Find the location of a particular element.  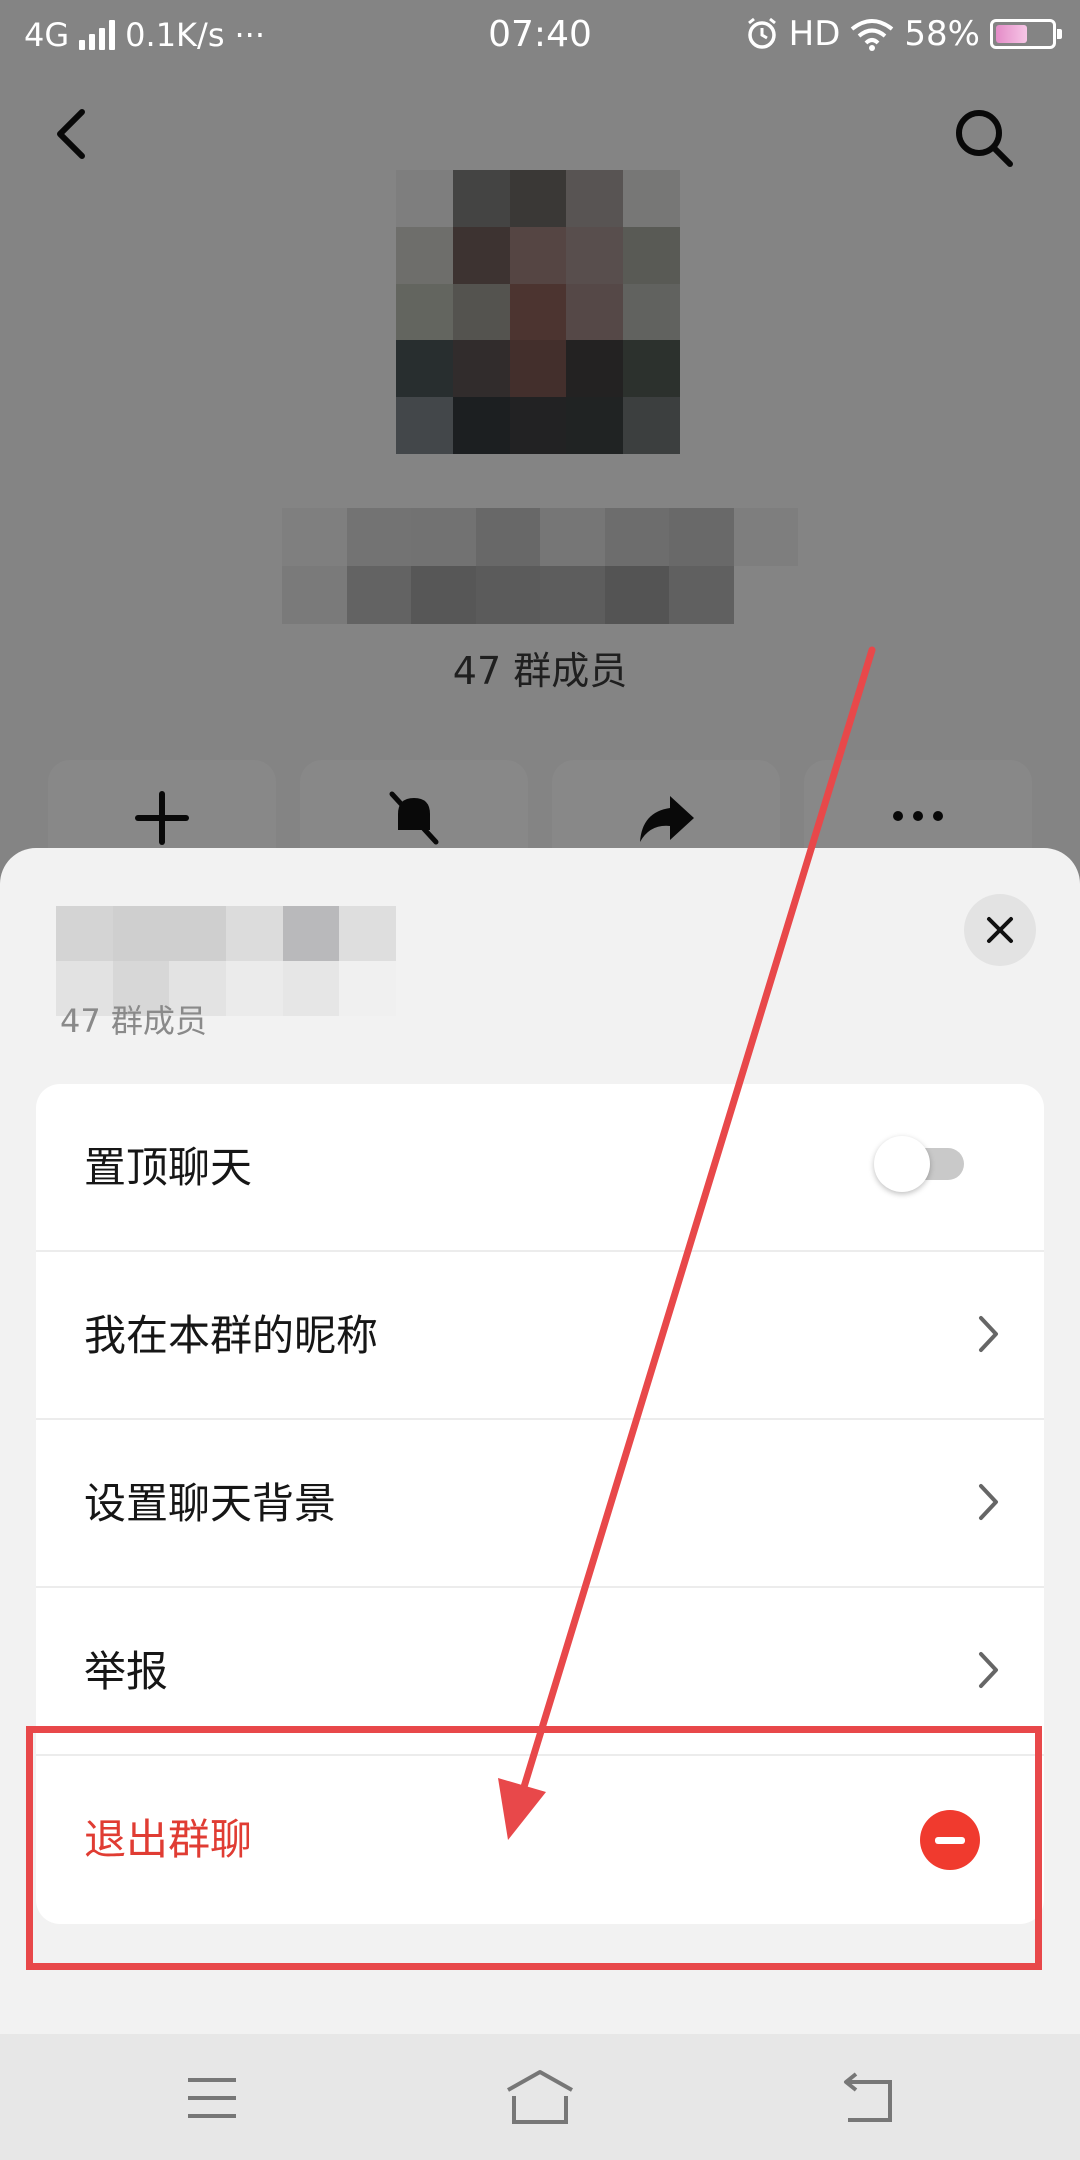

back-icon is located at coordinates (868, 2097).